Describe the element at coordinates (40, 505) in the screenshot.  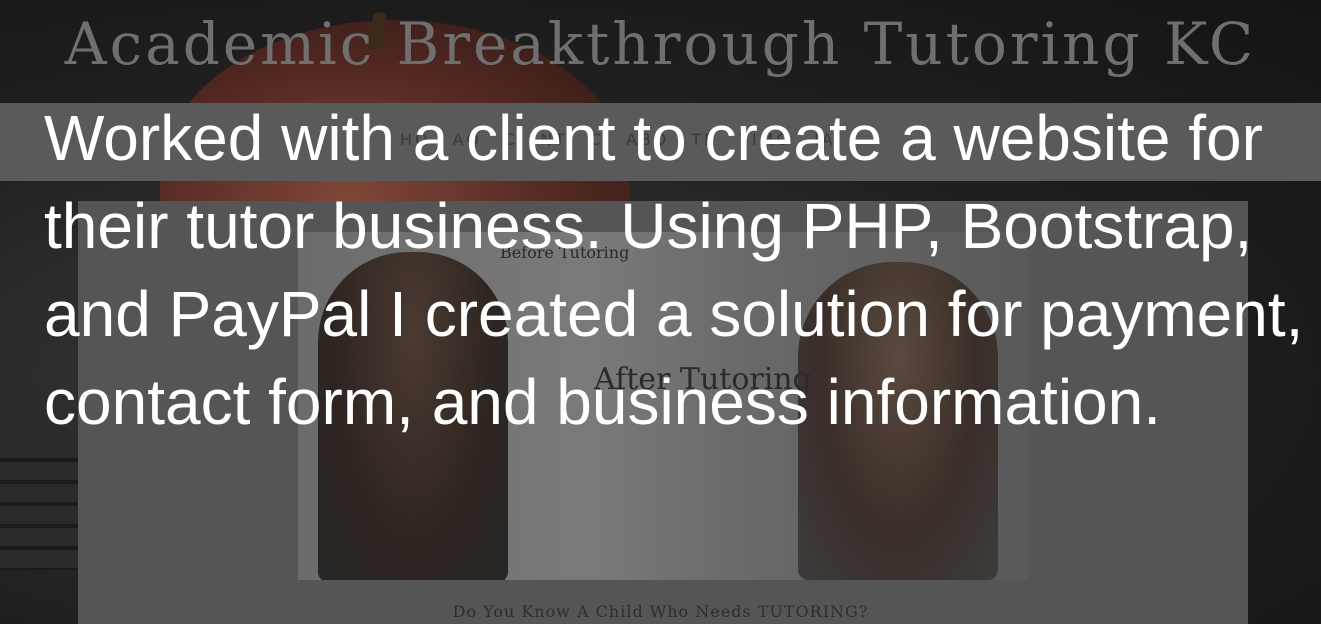
I see `book-stack-image` at that location.